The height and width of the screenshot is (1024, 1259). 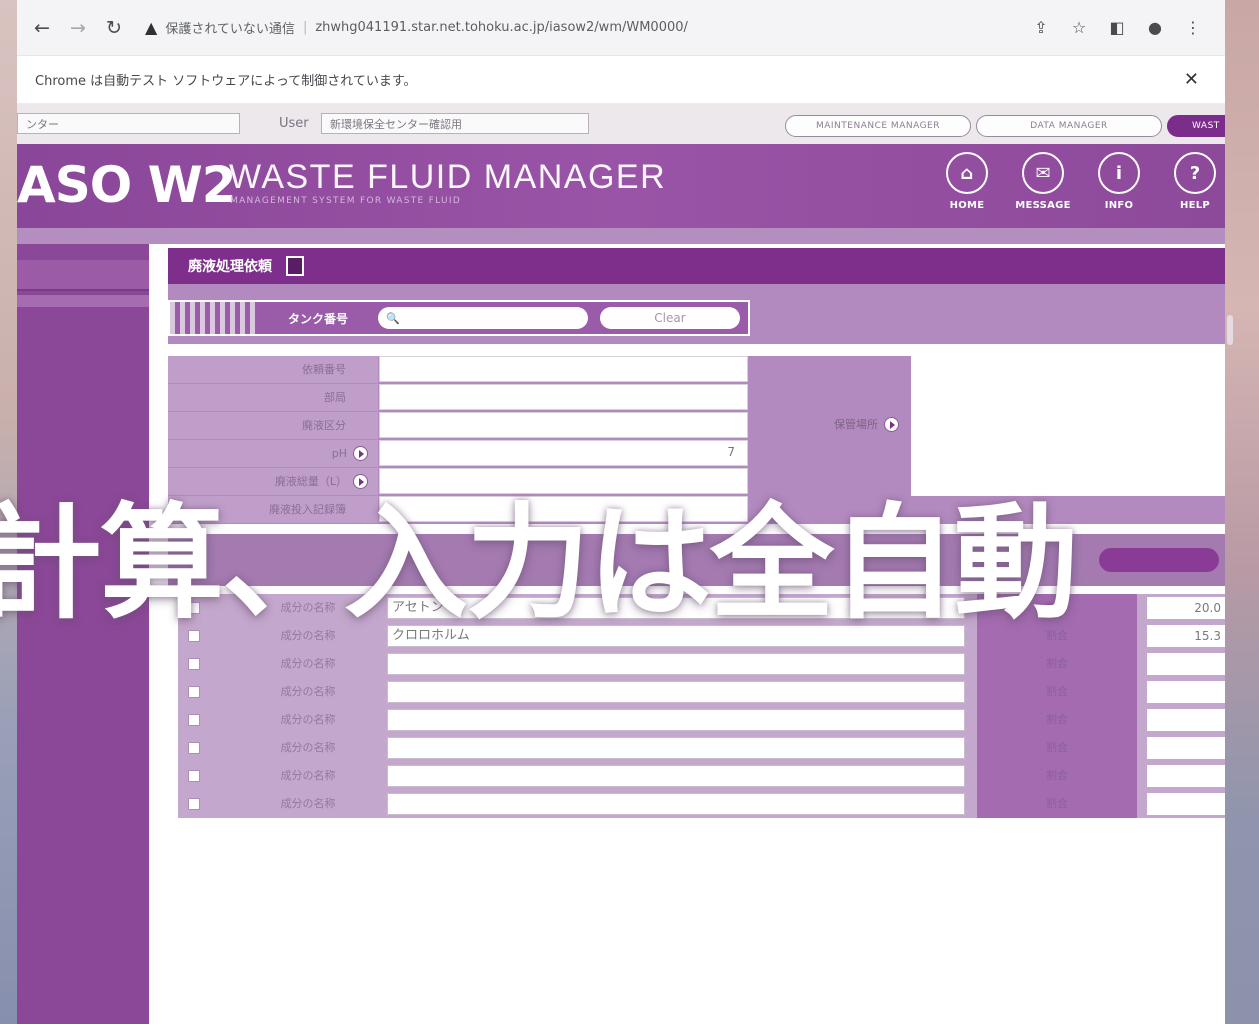 What do you see at coordinates (393, 318) in the screenshot?
I see `search-icon: 🔍` at bounding box center [393, 318].